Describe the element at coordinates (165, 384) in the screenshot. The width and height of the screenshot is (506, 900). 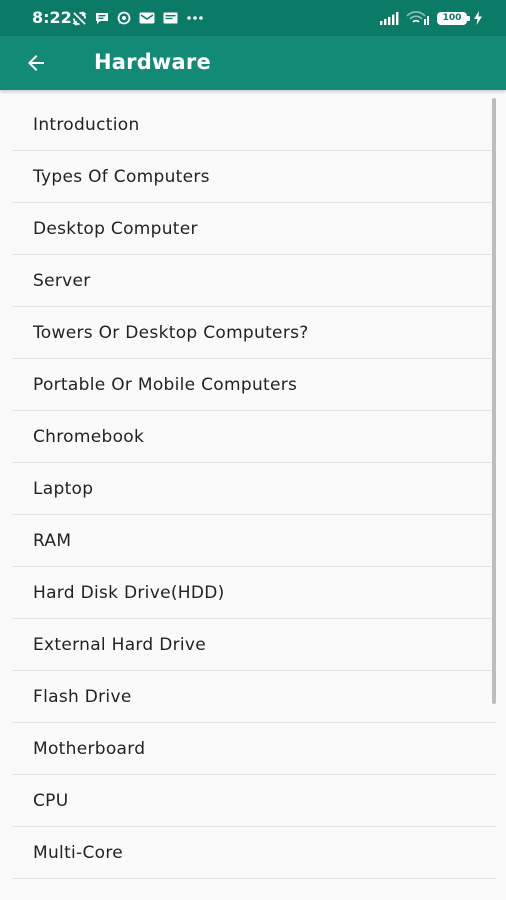
I see `list-item-label: Portable Or Mobile Computers` at that location.